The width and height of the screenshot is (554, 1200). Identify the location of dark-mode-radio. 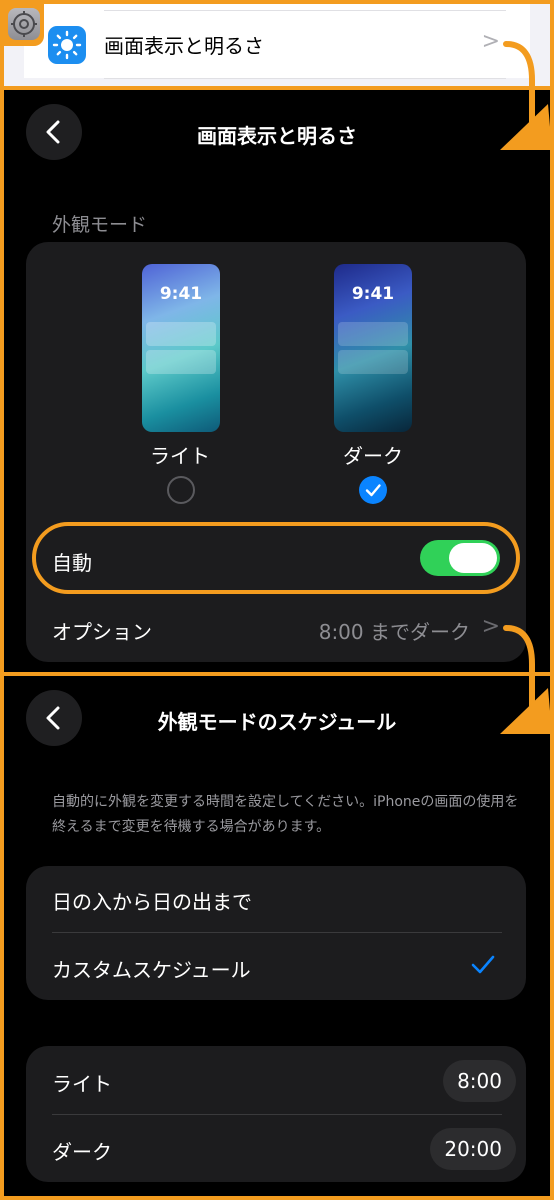
(373, 490).